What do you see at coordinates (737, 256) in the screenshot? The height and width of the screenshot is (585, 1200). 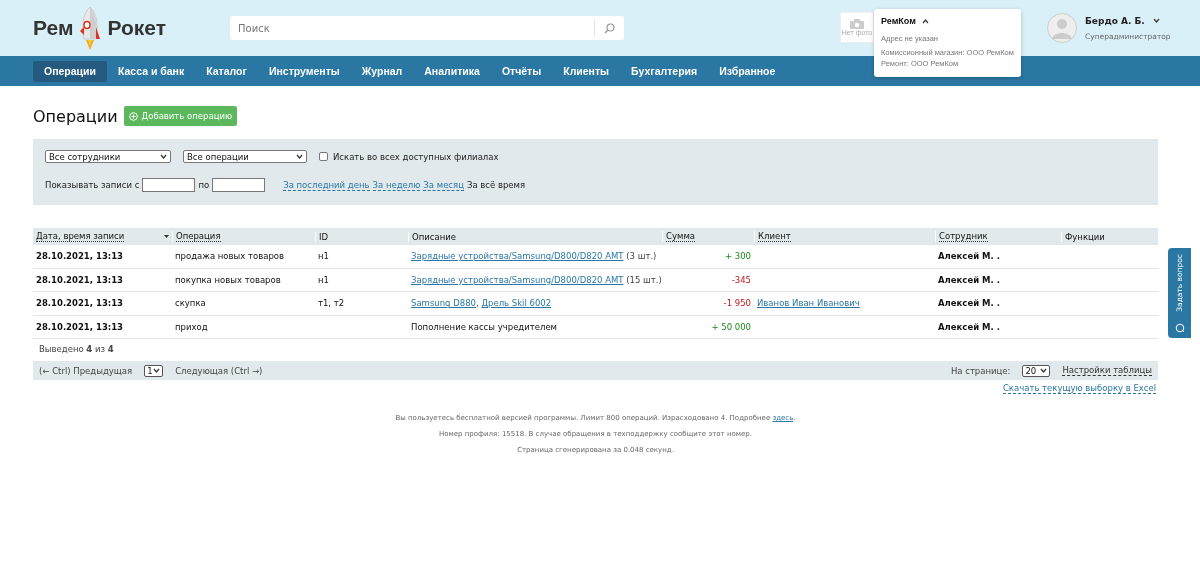 I see `sum-cell-text: + 300` at bounding box center [737, 256].